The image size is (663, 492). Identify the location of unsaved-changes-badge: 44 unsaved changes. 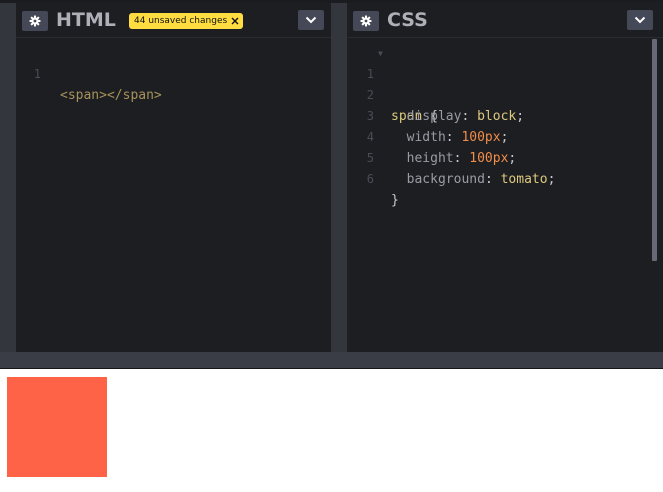
(186, 21).